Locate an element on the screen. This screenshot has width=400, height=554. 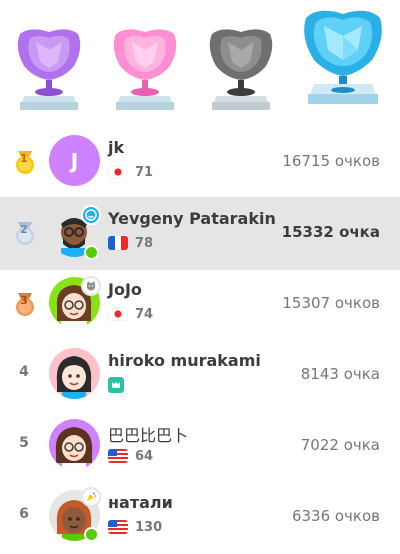
xp-points: 16715 очков is located at coordinates (331, 161).